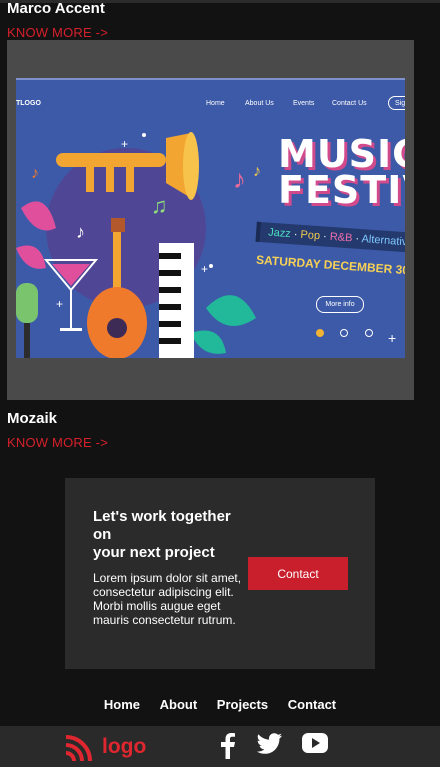 The height and width of the screenshot is (767, 440). What do you see at coordinates (341, 154) in the screenshot?
I see `festival-title-line1: MUSIC` at bounding box center [341, 154].